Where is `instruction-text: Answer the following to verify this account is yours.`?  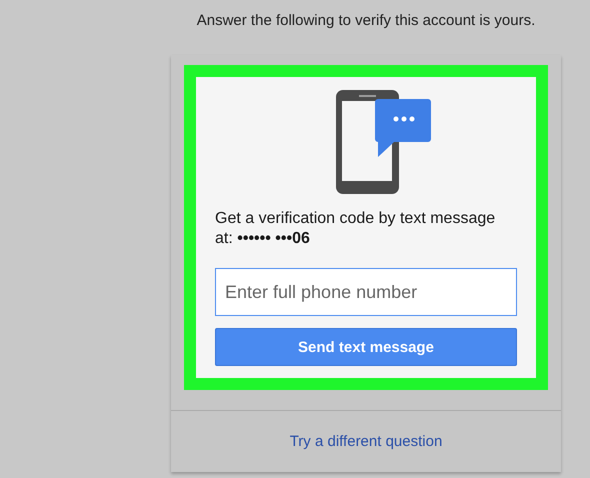 instruction-text: Answer the following to verify this account is yours. is located at coordinates (366, 21).